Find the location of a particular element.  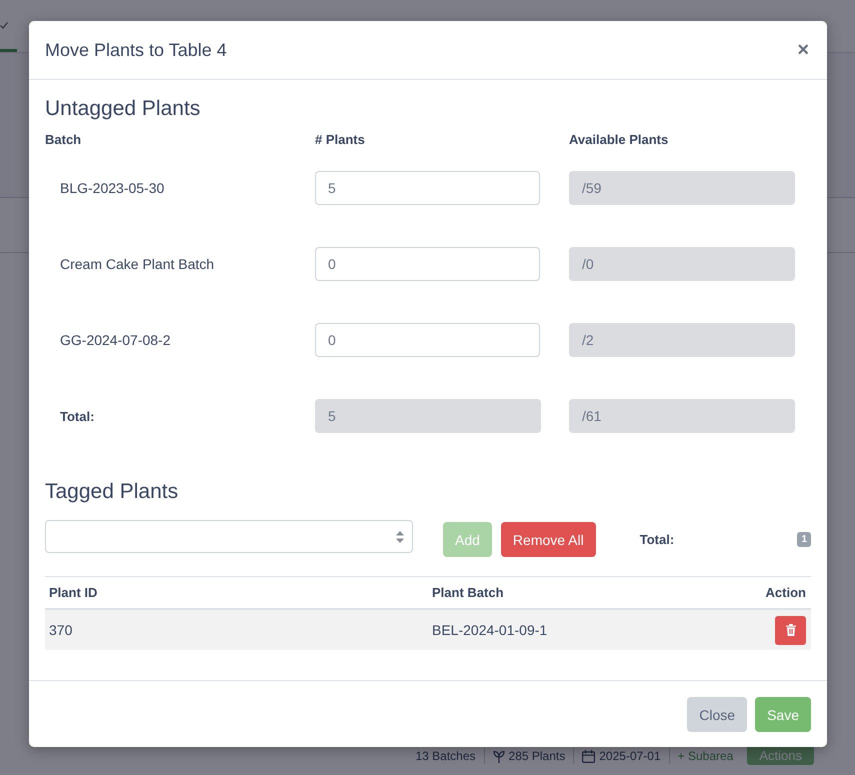

table-cell-text: BEL-2024-01-09-1 is located at coordinates (489, 630).